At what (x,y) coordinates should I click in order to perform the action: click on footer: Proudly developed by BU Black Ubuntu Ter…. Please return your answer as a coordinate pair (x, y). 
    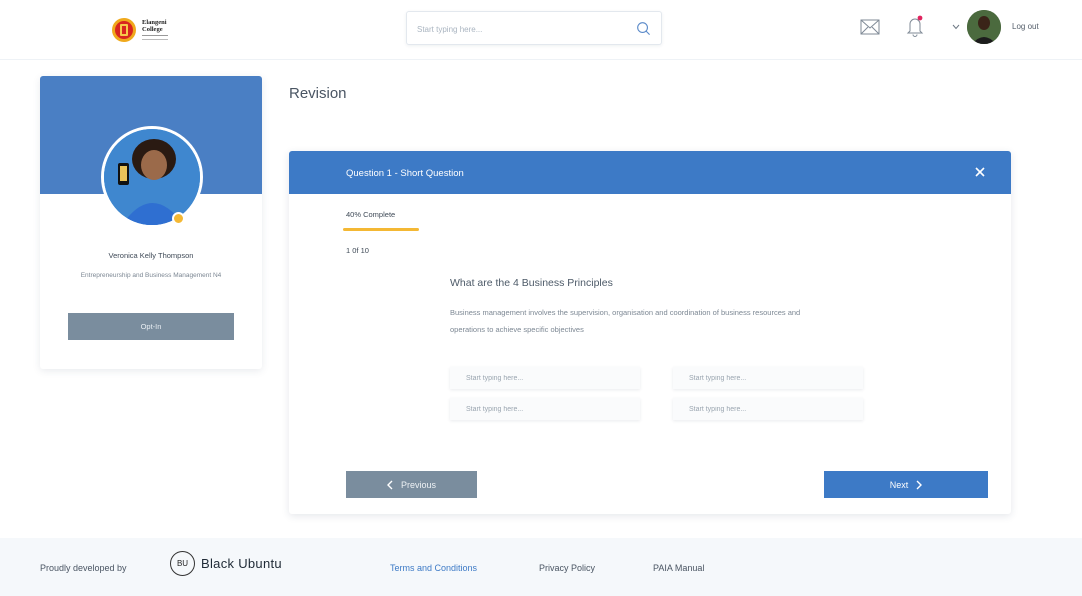
    Looking at the image, I should click on (541, 567).